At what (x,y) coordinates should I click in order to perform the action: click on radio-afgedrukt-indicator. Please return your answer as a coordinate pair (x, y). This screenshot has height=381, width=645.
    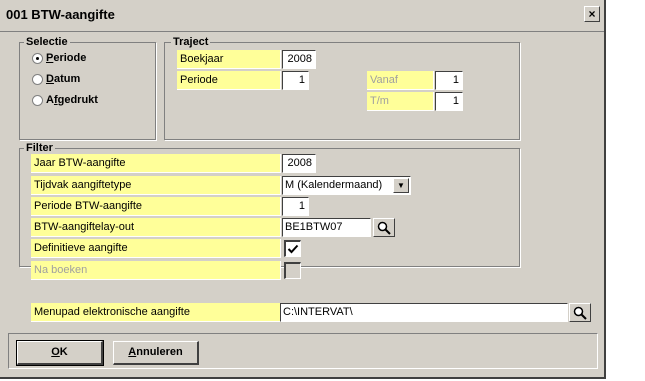
    Looking at the image, I should click on (37, 100).